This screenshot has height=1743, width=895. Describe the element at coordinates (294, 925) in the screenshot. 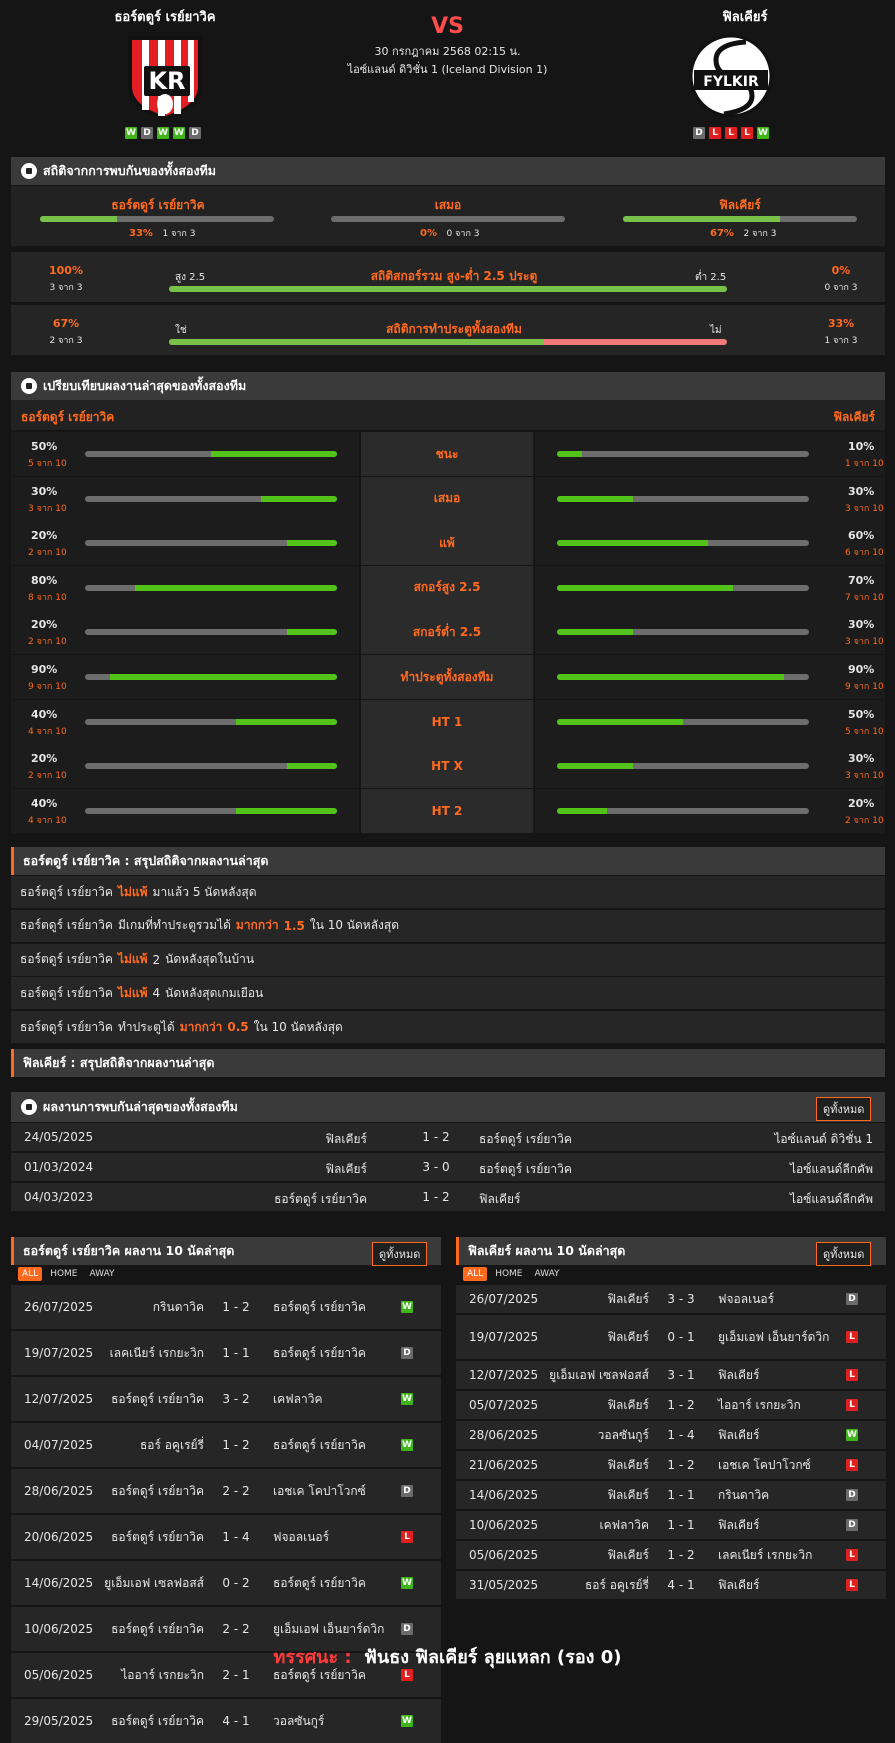

I see `summary-text: 1.5` at that location.